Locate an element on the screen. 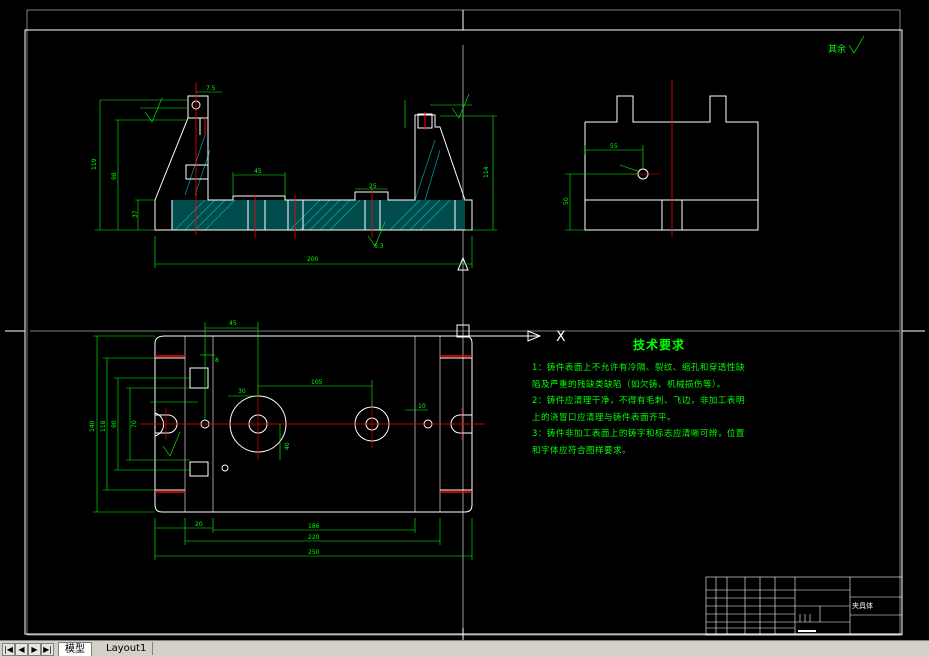  dim-30: 30 is located at coordinates (242, 391).